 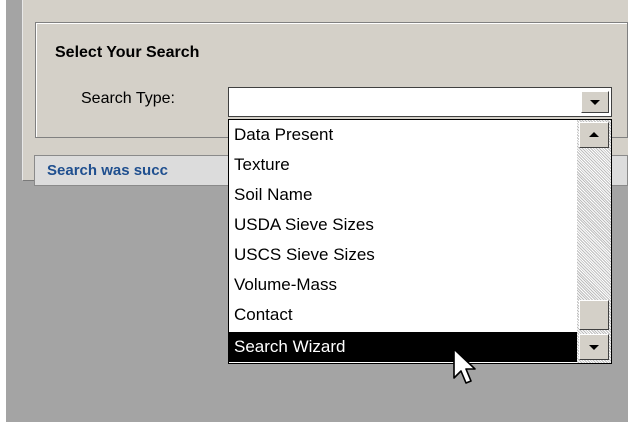 What do you see at coordinates (127, 52) in the screenshot?
I see `group-title: Select Your Search` at bounding box center [127, 52].